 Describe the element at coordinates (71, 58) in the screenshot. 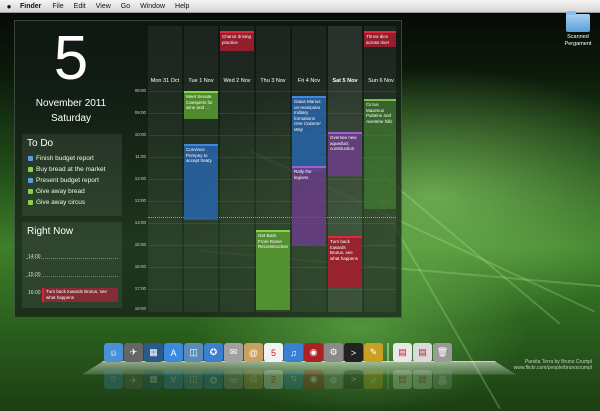

I see `current-day-number: 5` at that location.